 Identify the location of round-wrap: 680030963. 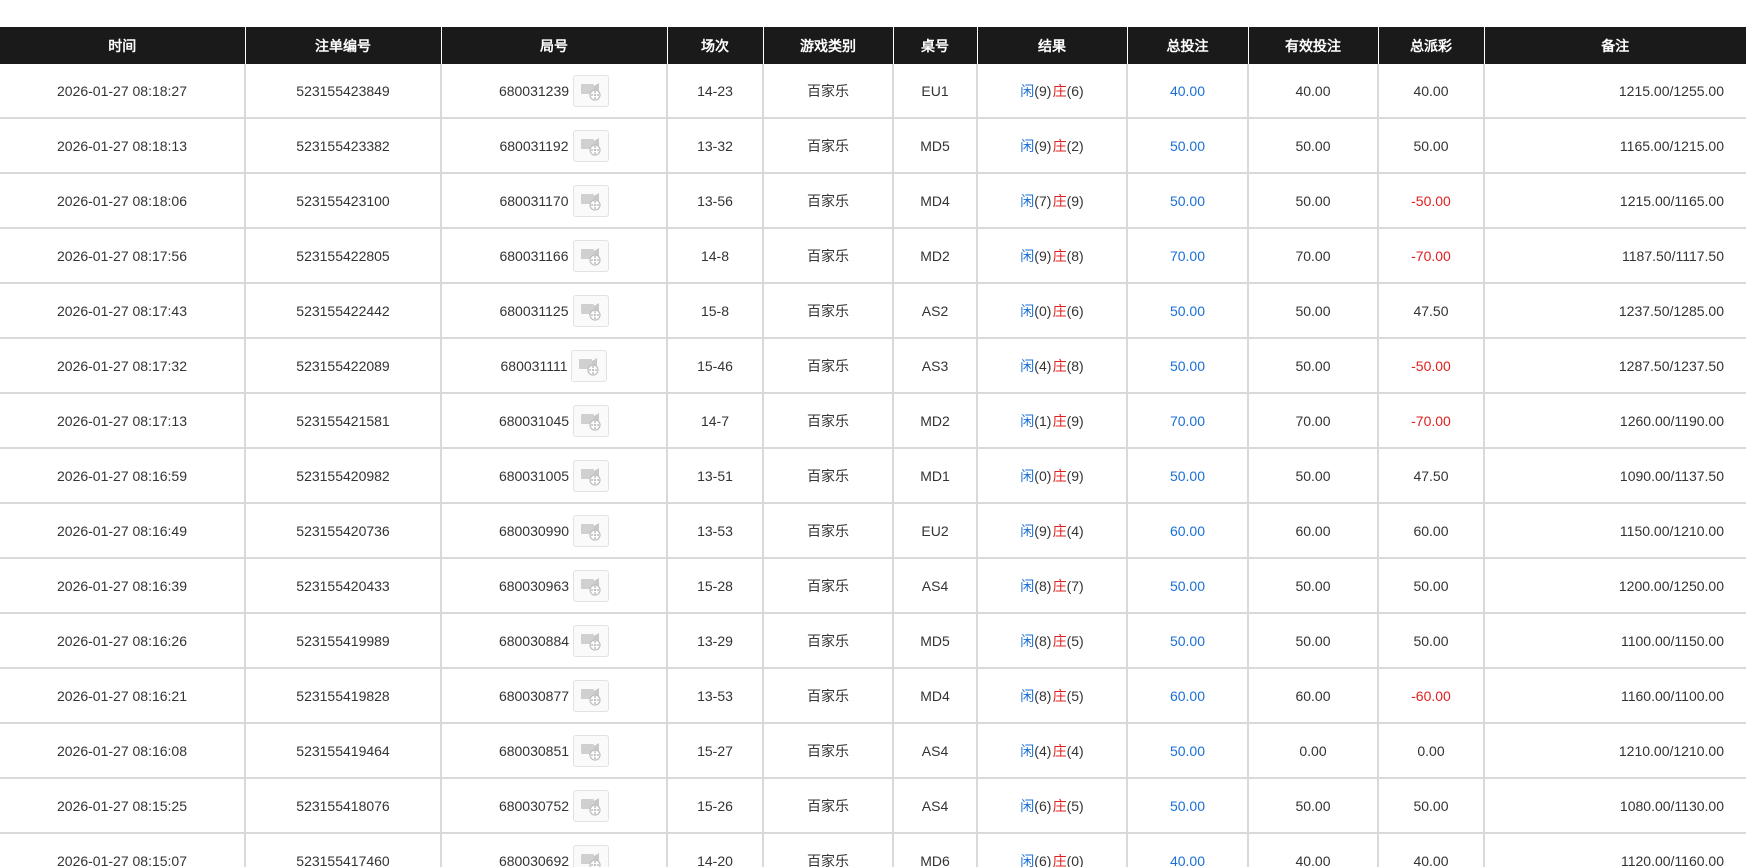
(554, 585).